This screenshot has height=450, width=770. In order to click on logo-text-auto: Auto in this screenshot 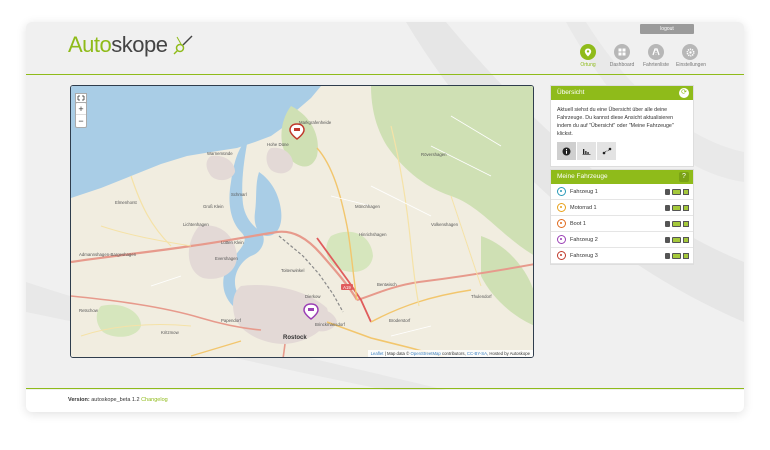, I will do `click(90, 44)`.